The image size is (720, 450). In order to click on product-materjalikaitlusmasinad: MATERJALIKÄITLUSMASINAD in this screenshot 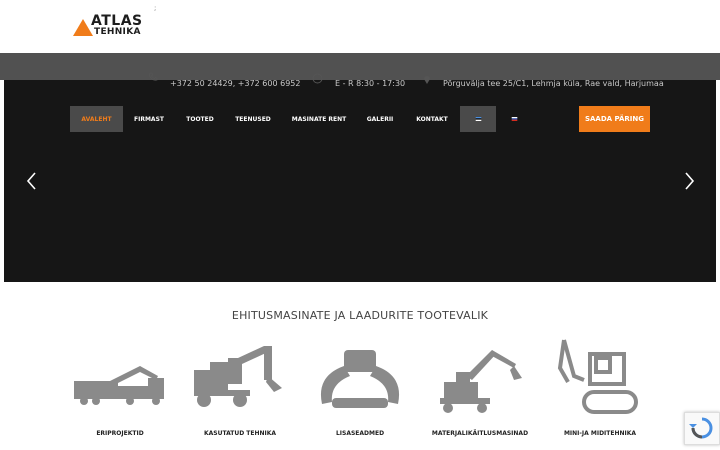, I will do `click(485, 391)`.